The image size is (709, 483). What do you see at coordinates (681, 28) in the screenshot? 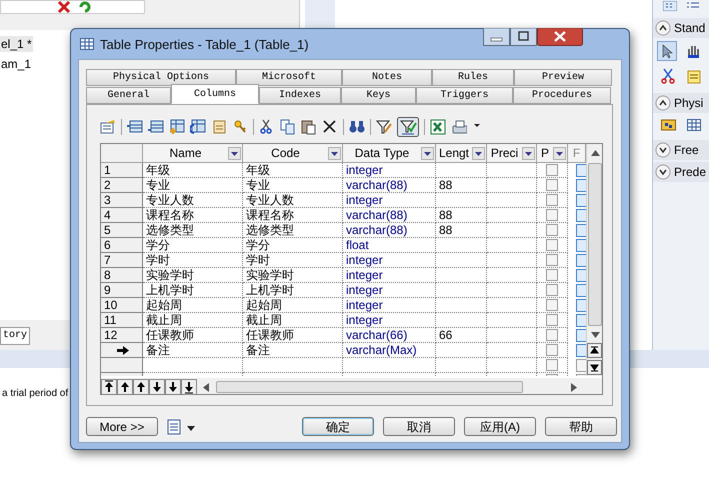
I see `section-header: Stand` at bounding box center [681, 28].